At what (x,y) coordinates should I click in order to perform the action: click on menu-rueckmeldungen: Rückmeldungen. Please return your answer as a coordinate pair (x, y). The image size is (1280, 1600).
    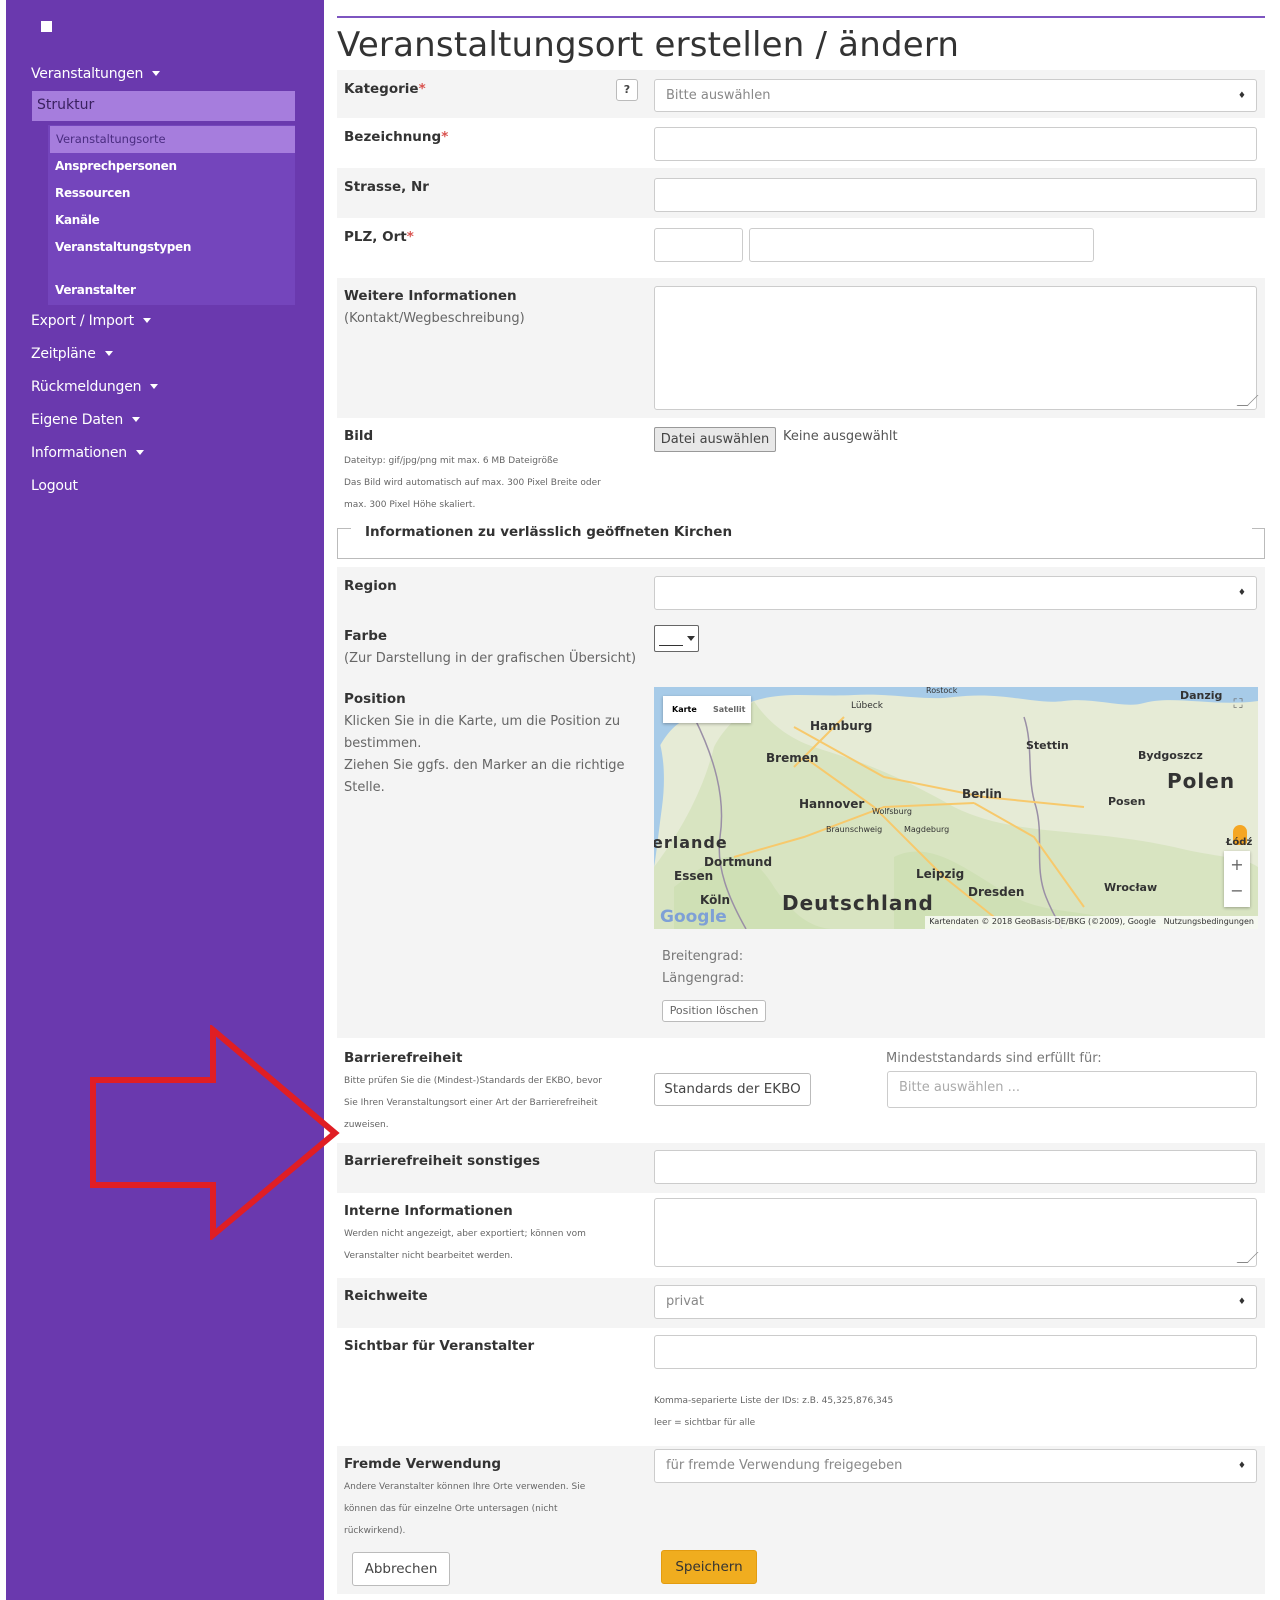
    Looking at the image, I should click on (95, 387).